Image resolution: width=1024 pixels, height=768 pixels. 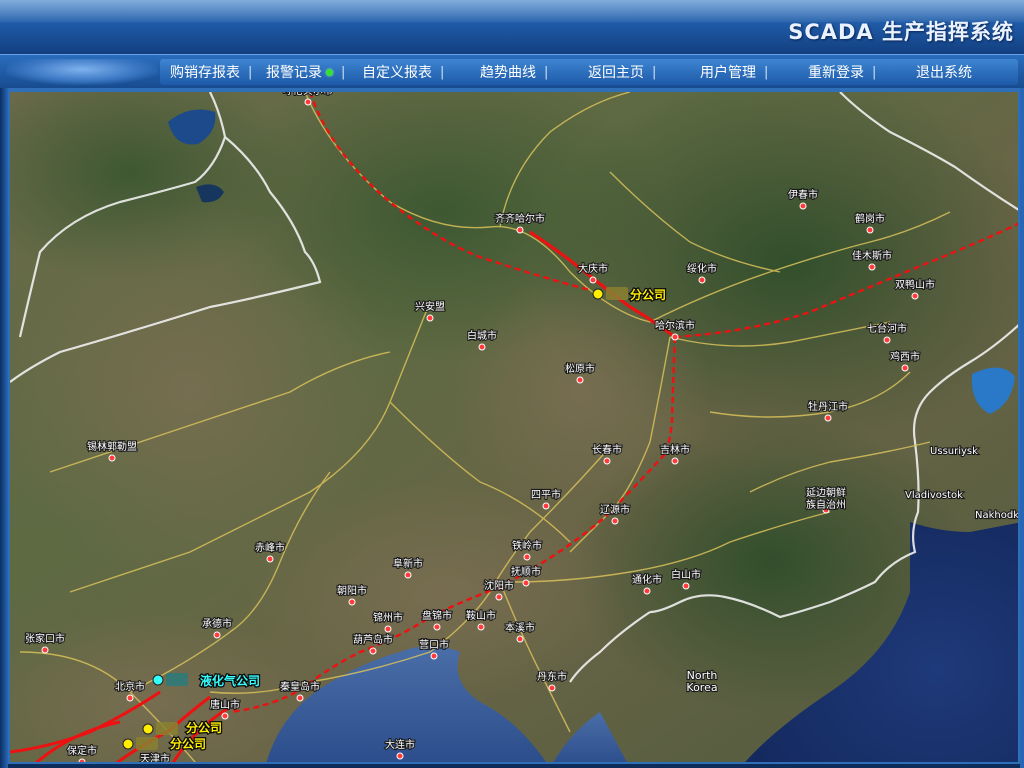 I want to click on city-label: 锦州市, so click(x=388, y=617).